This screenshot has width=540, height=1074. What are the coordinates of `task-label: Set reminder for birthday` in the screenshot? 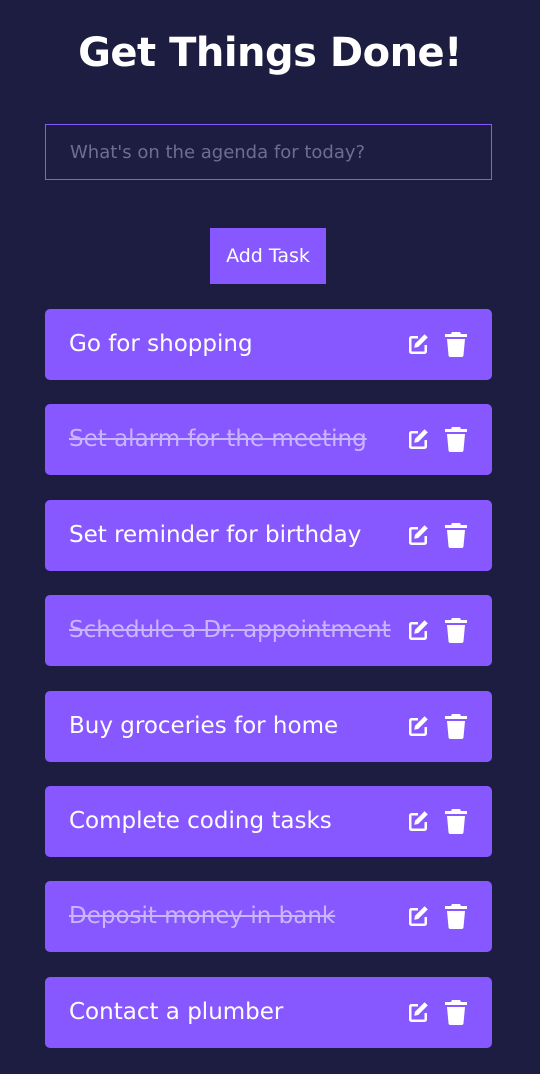 It's located at (215, 535).